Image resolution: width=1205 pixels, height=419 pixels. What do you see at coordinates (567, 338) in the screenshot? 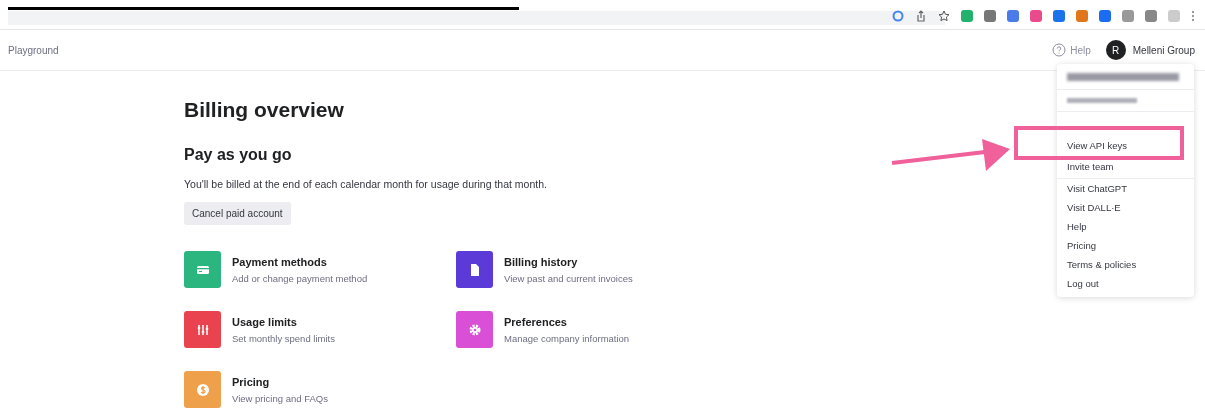
I see `card-subtitle: Manage company information` at bounding box center [567, 338].